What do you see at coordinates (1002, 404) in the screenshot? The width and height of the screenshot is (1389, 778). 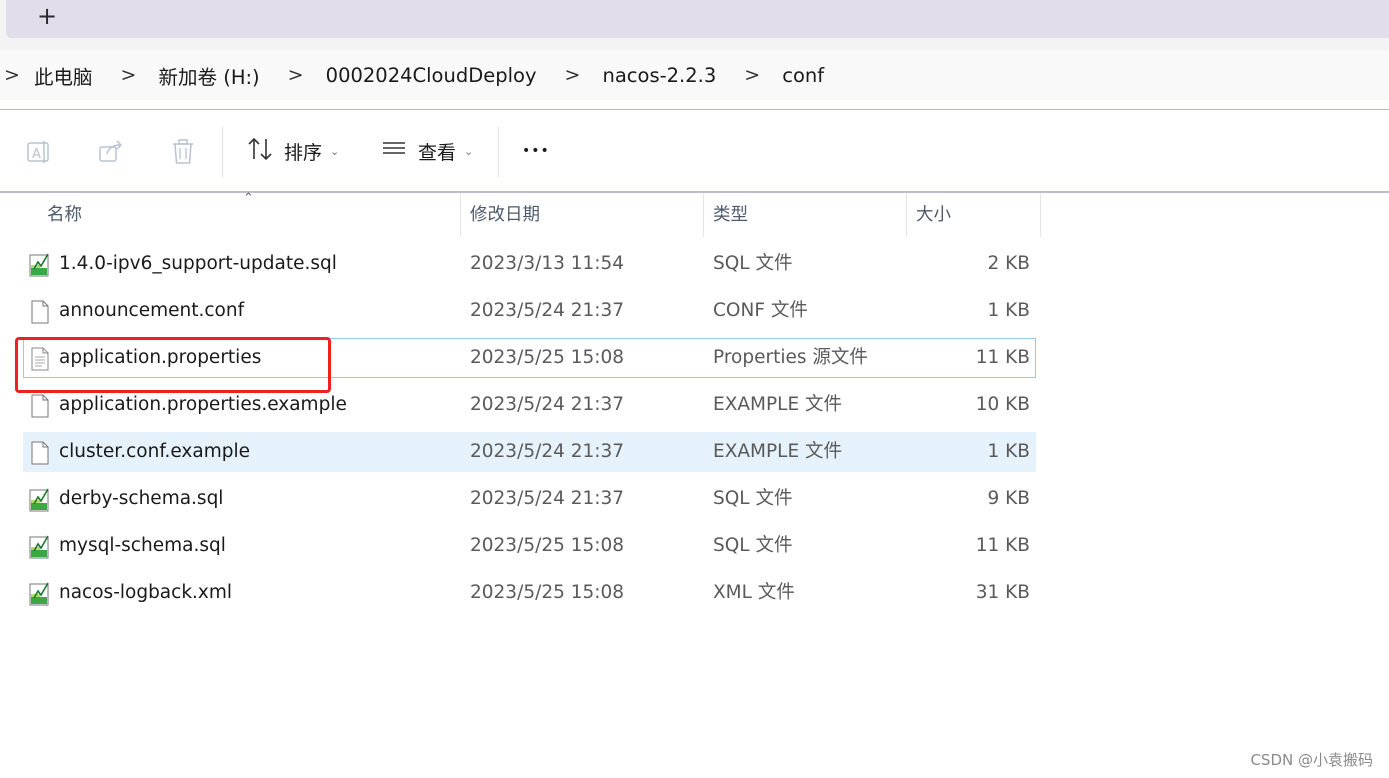 I see `file-size: 10 KB` at bounding box center [1002, 404].